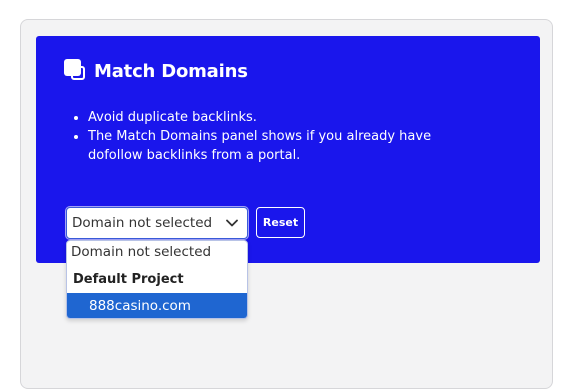 This screenshot has height=389, width=575. Describe the element at coordinates (232, 223) in the screenshot. I see `chevron-down-icon` at that location.